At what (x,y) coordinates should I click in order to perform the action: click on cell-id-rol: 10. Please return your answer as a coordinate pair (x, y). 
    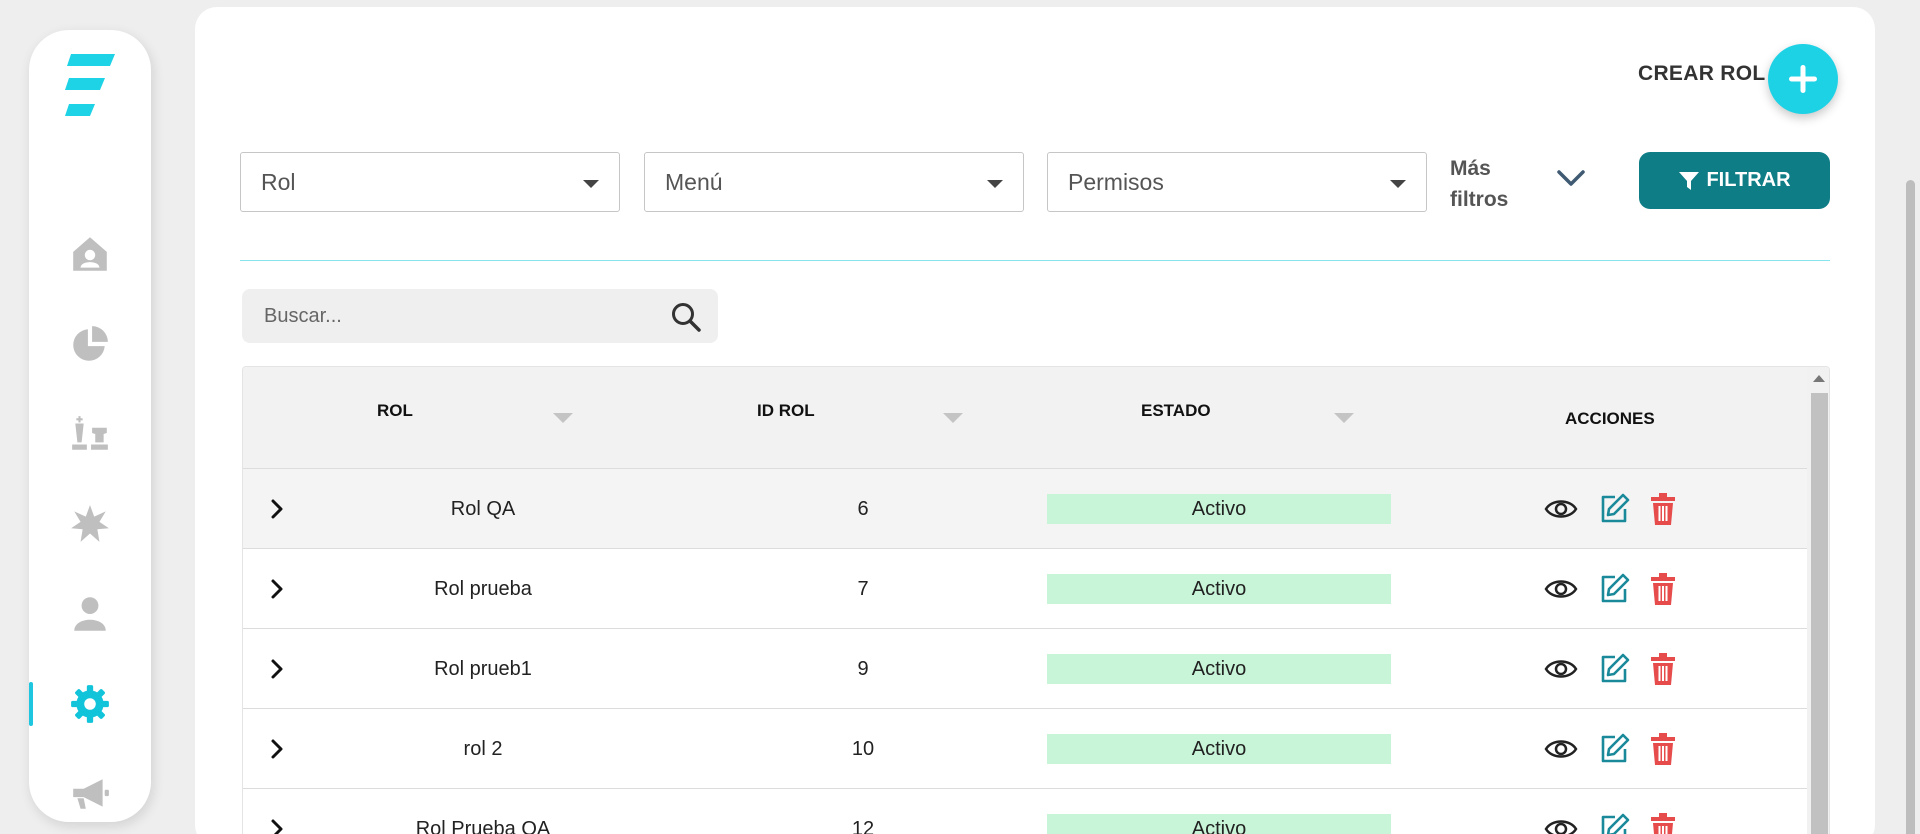
    Looking at the image, I should click on (863, 748).